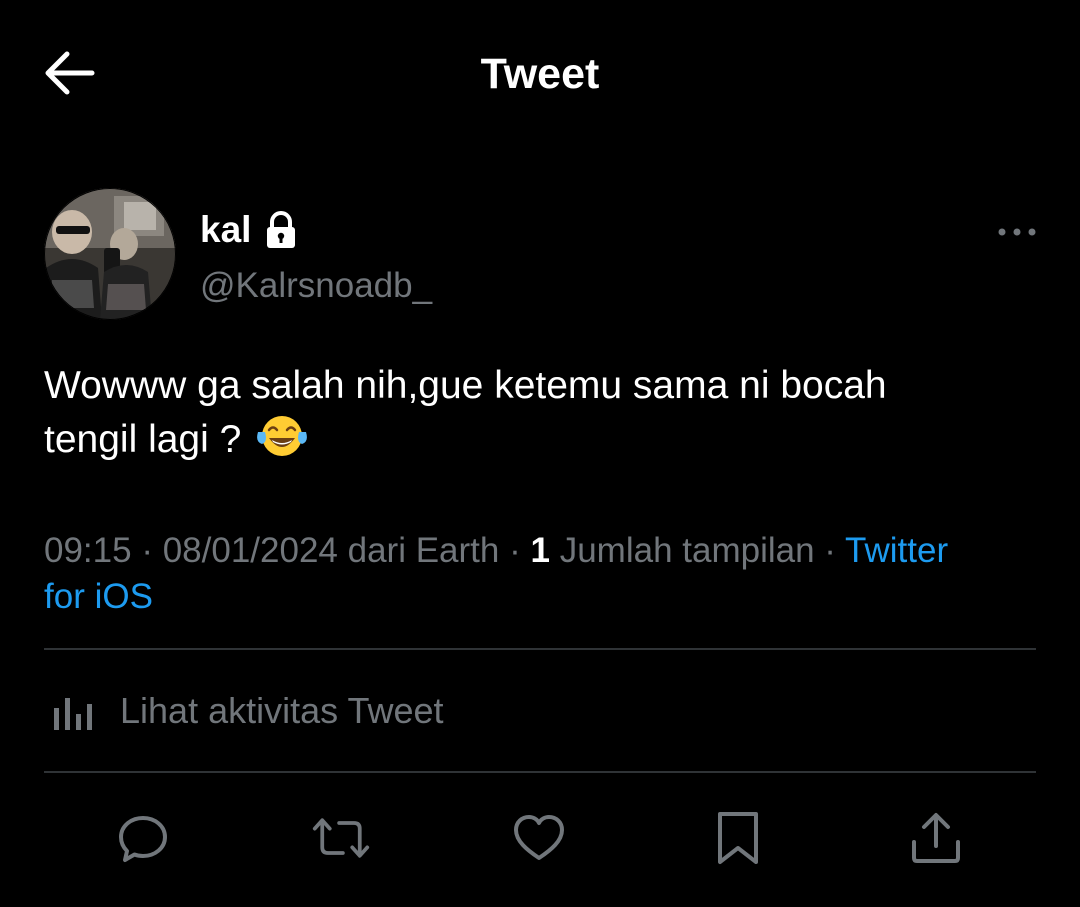  What do you see at coordinates (282, 710) in the screenshot?
I see `view-tweet-activity-label: Lihat aktivitas Tweet` at bounding box center [282, 710].